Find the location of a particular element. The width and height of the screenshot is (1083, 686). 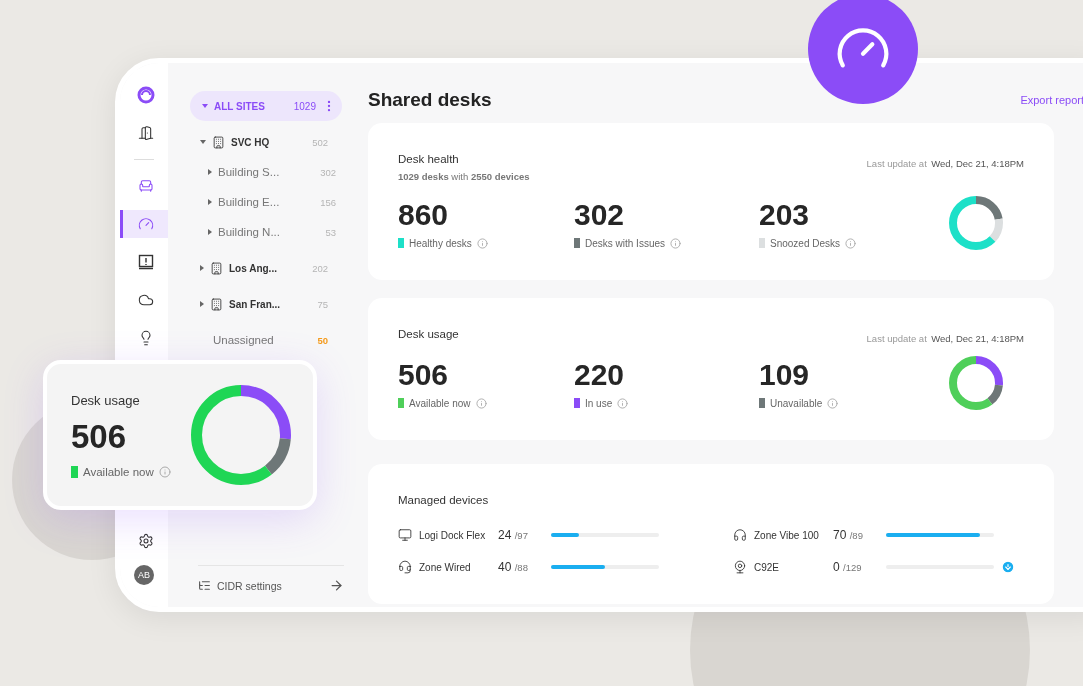

stat-value: 203 is located at coordinates (785, 214).